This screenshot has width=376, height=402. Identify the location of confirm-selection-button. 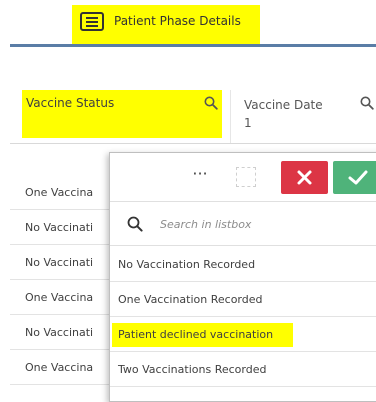
(354, 177).